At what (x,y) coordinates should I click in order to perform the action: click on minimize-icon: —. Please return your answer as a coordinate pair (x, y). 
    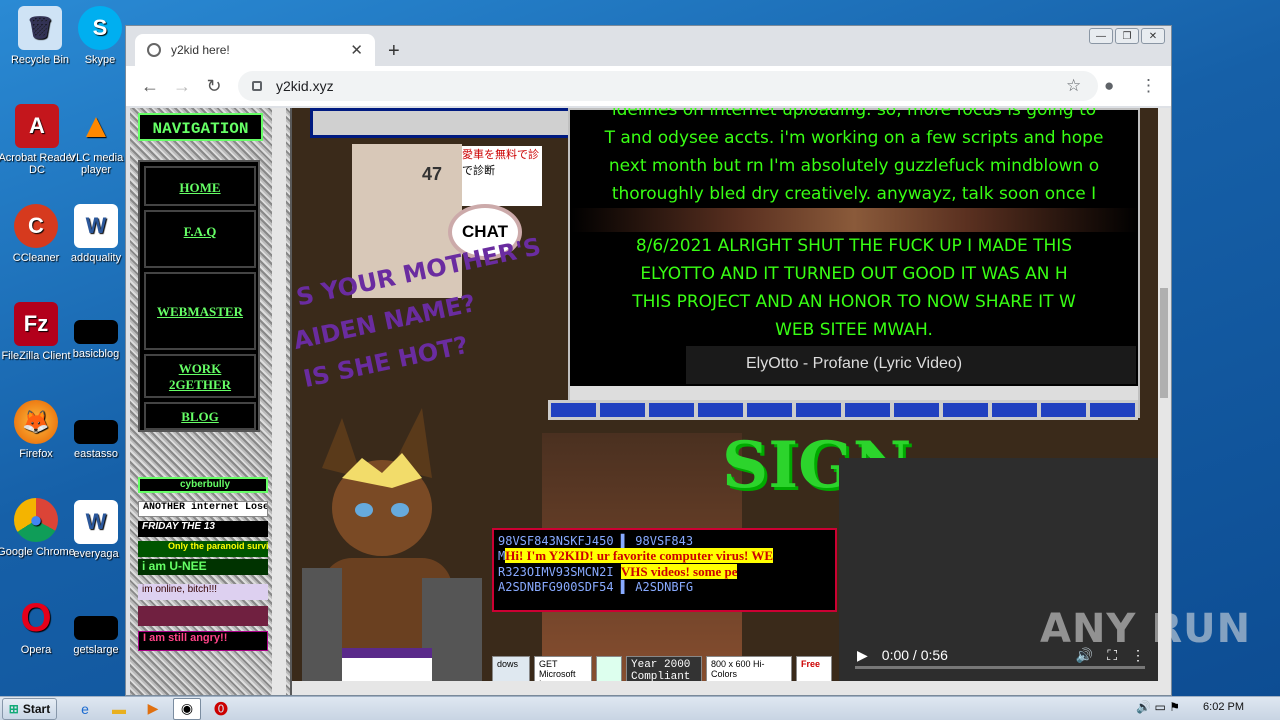
    Looking at the image, I should click on (1101, 36).